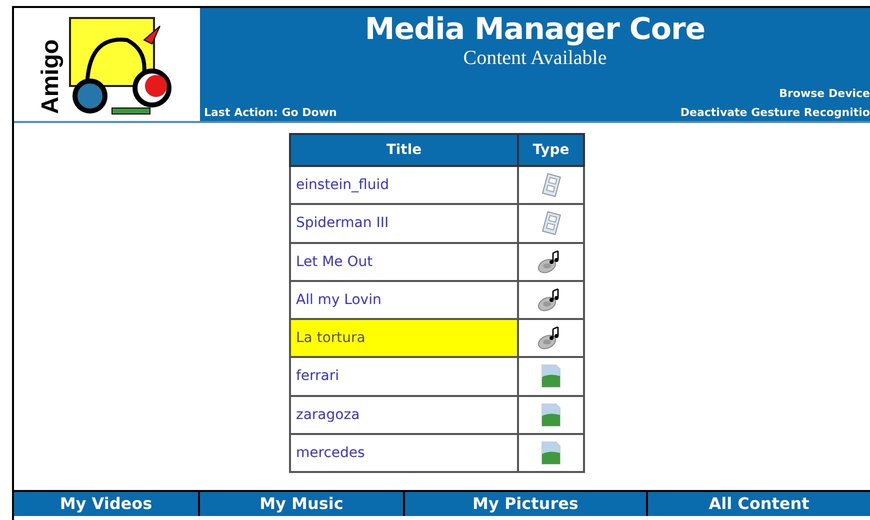 The image size is (870, 520). What do you see at coordinates (535, 29) in the screenshot?
I see `app-title: Media Manager Core` at bounding box center [535, 29].